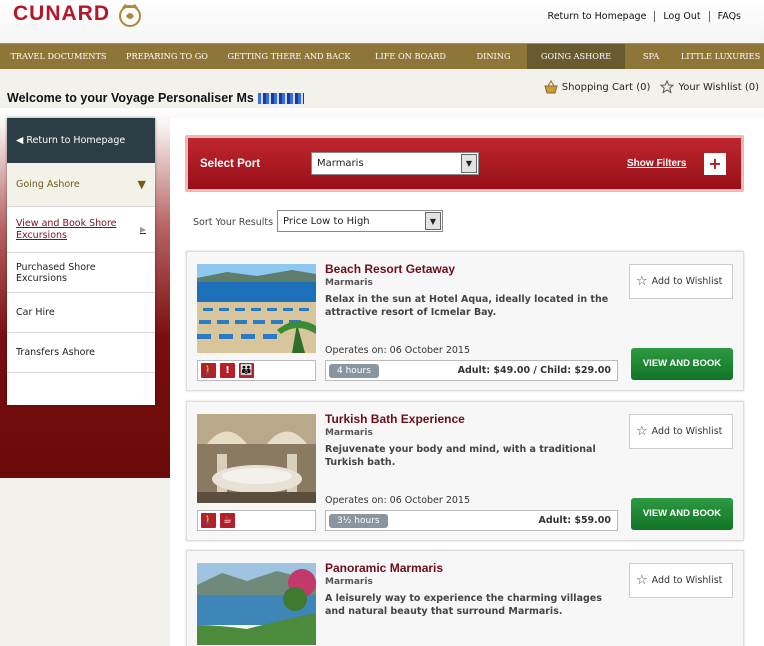  What do you see at coordinates (81, 185) in the screenshot?
I see `sidebar-section-going-ashore: Going Ashore ▼` at bounding box center [81, 185].